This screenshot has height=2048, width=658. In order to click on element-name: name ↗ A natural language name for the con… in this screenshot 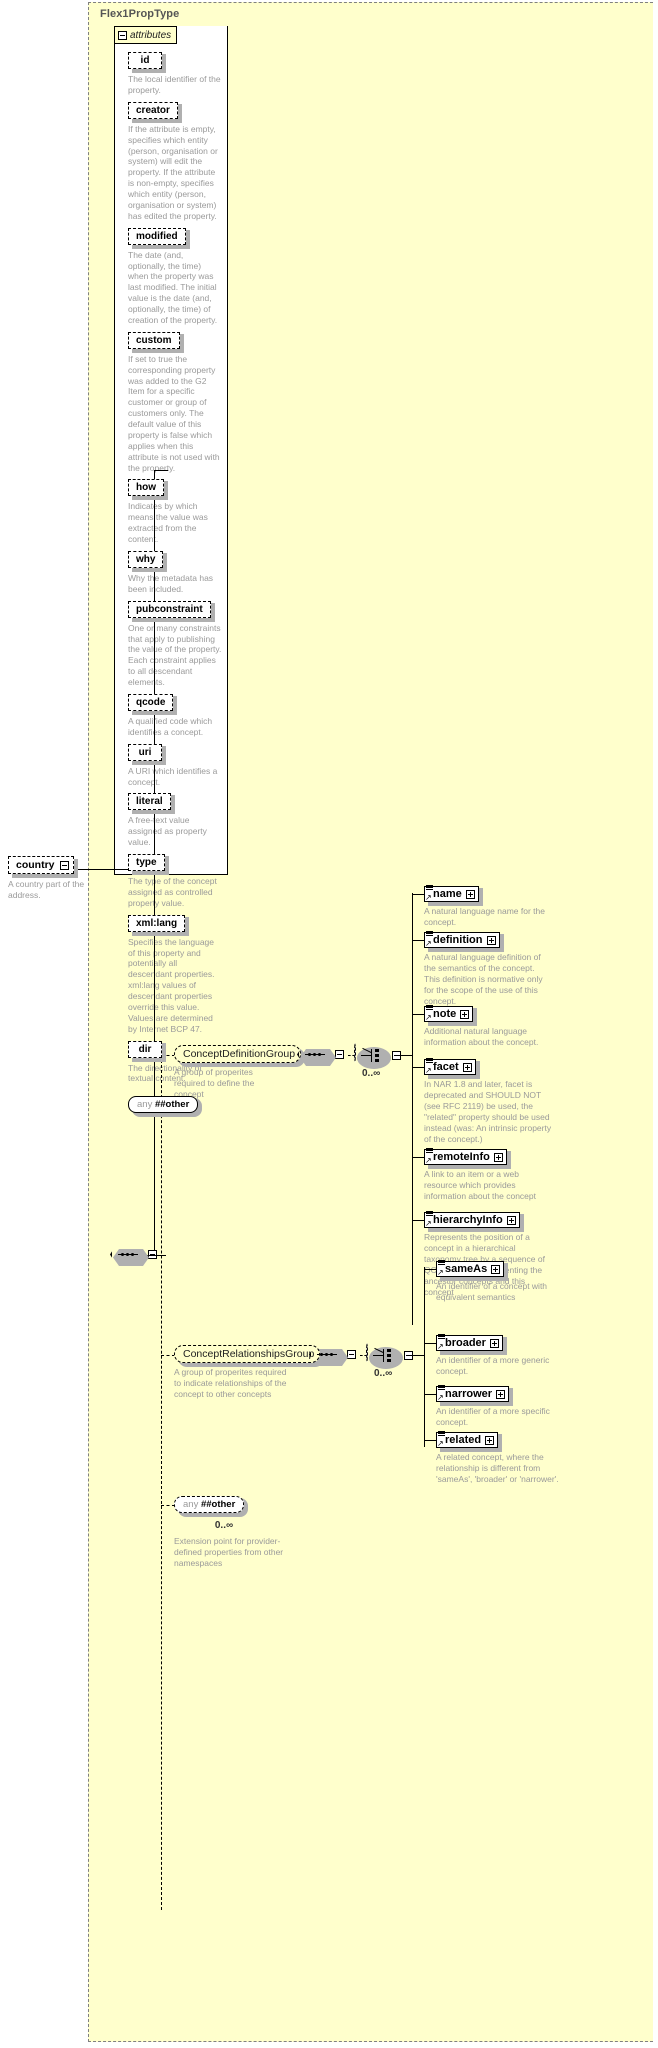, I will do `click(488, 906)`.